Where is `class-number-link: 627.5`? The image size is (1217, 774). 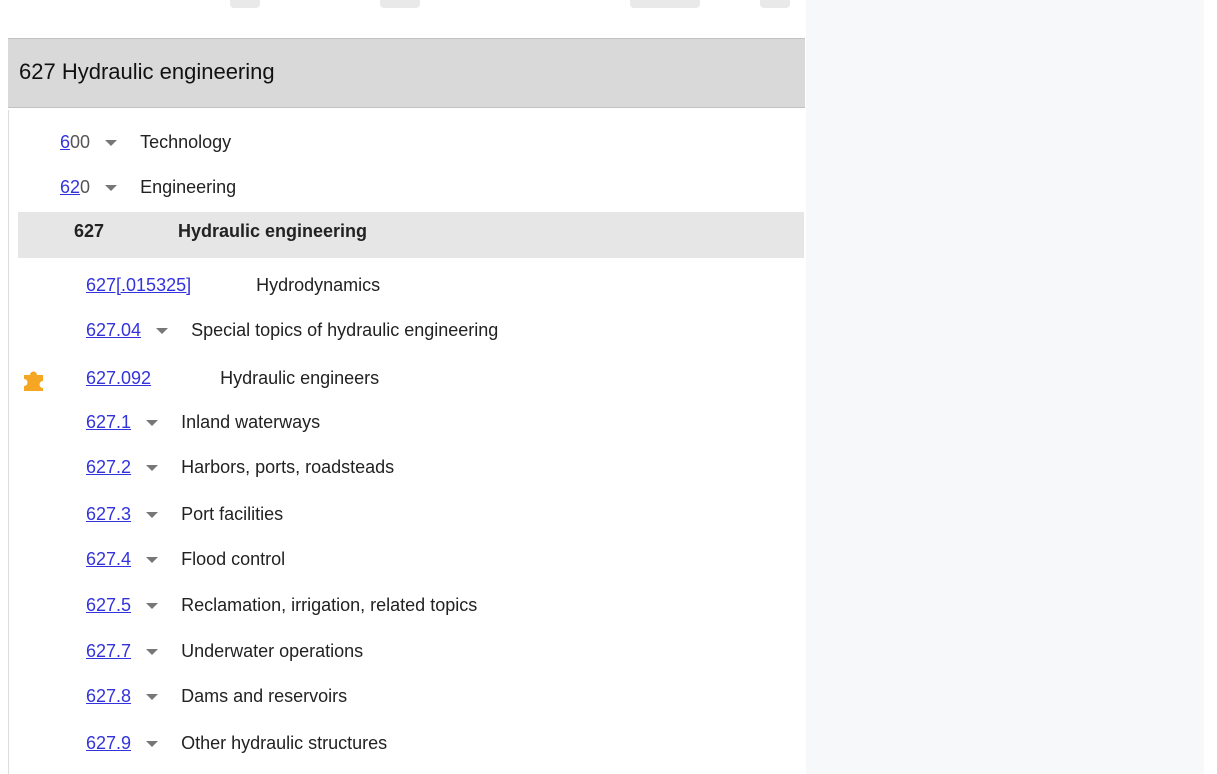 class-number-link: 627.5 is located at coordinates (108, 605).